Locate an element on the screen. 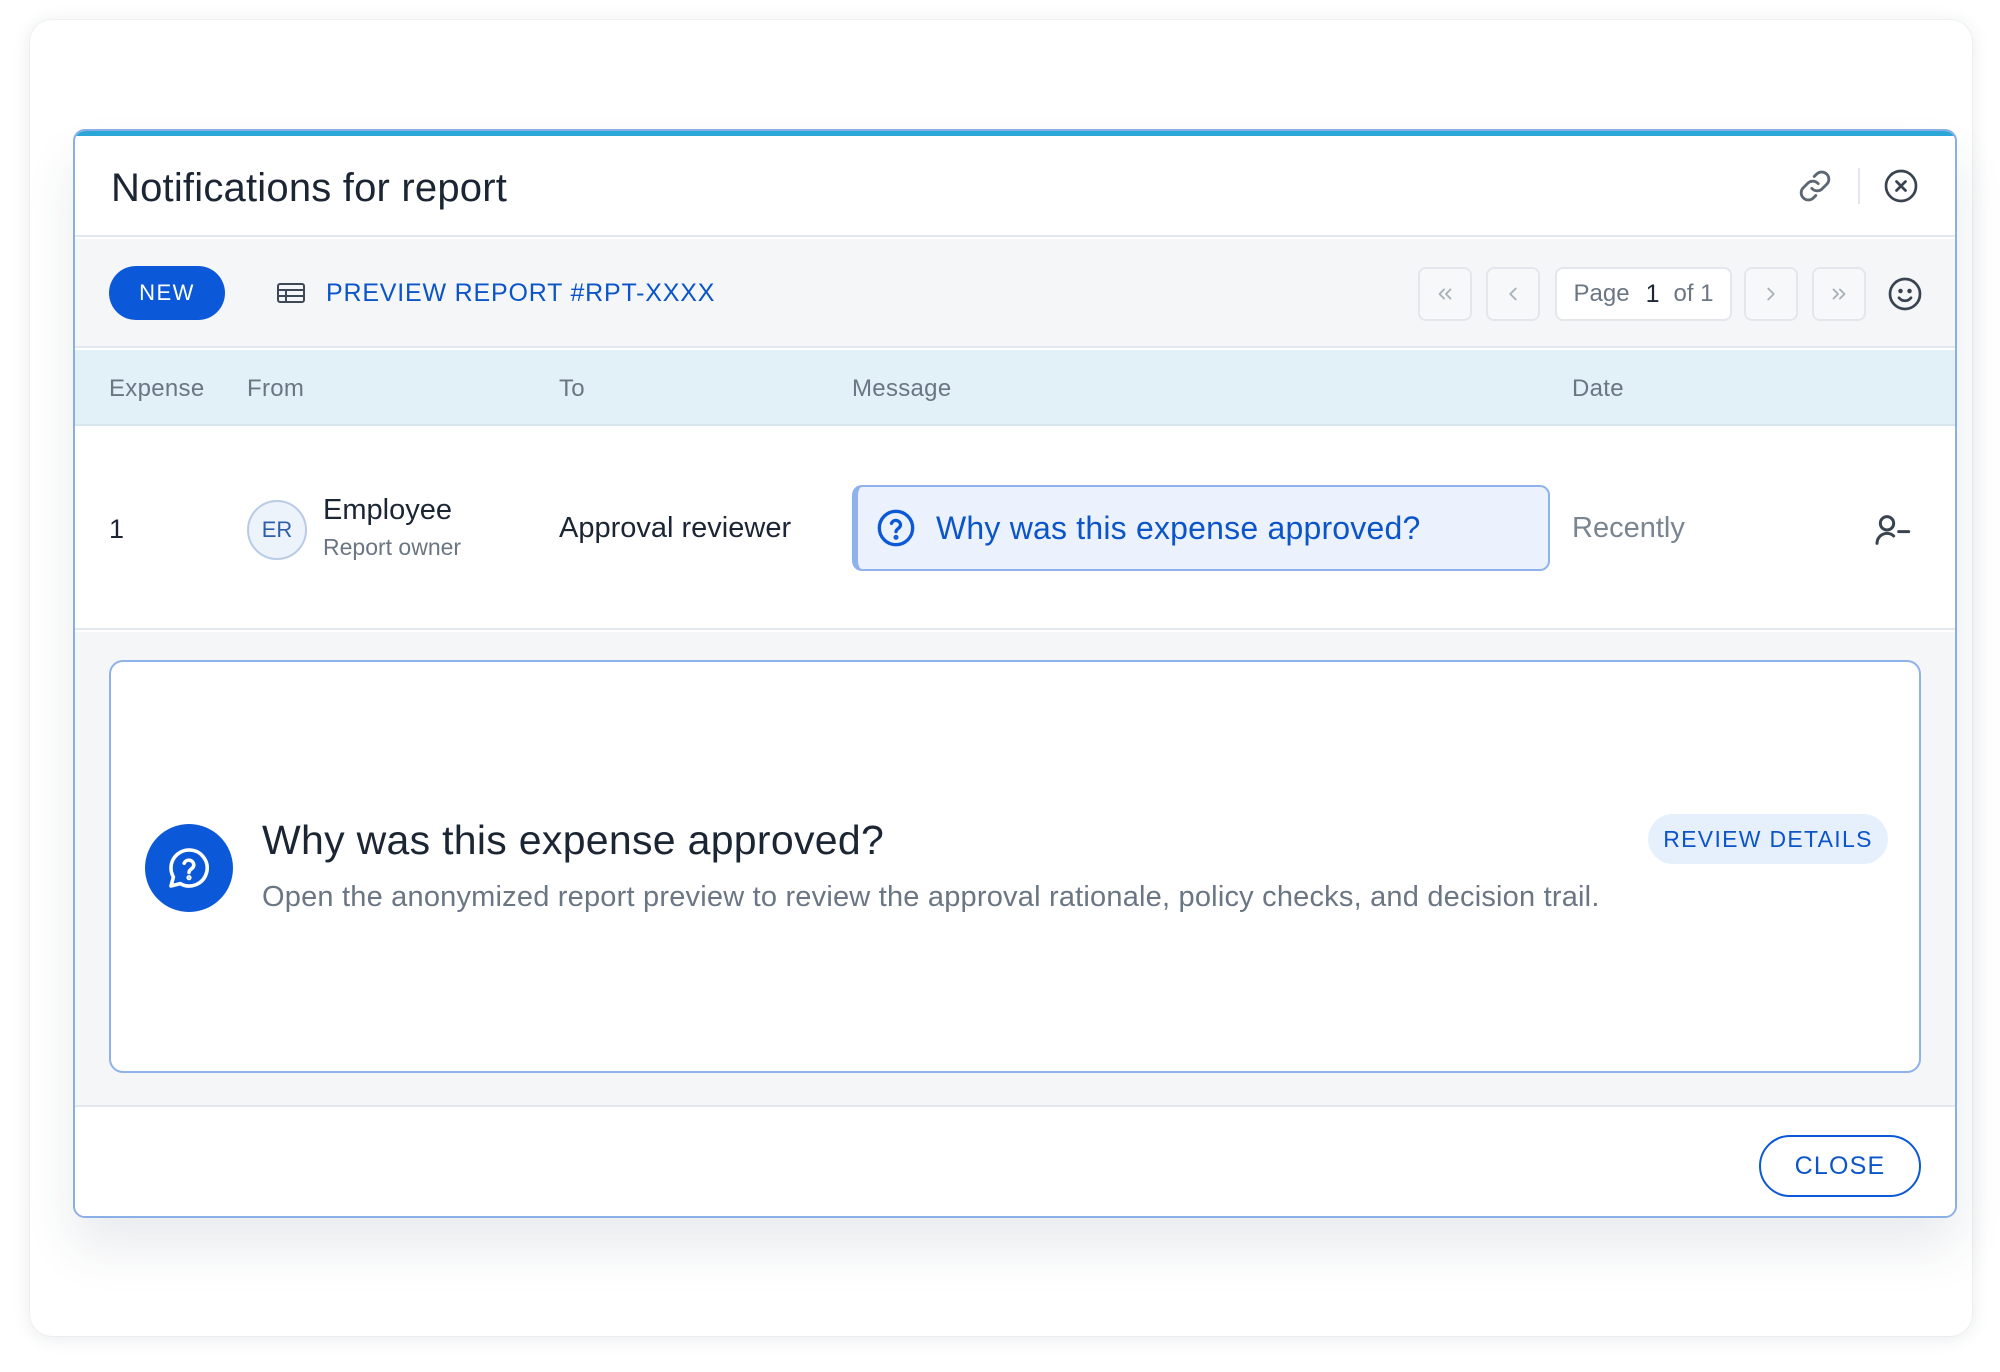 The image size is (2000, 1372). table-icon is located at coordinates (293, 293).